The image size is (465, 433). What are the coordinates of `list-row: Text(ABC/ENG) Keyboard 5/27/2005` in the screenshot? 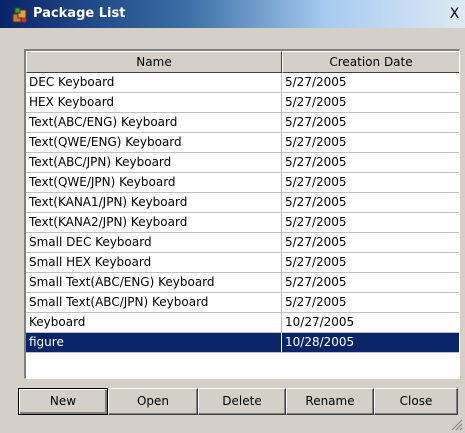 It's located at (242, 123).